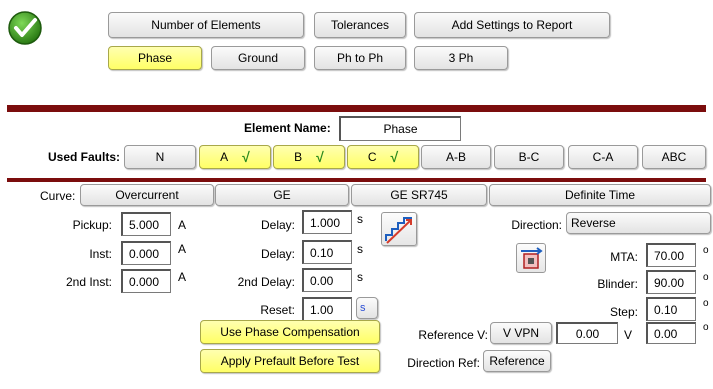  Describe the element at coordinates (394, 157) in the screenshot. I see `fault-c-check-icon: √` at that location.